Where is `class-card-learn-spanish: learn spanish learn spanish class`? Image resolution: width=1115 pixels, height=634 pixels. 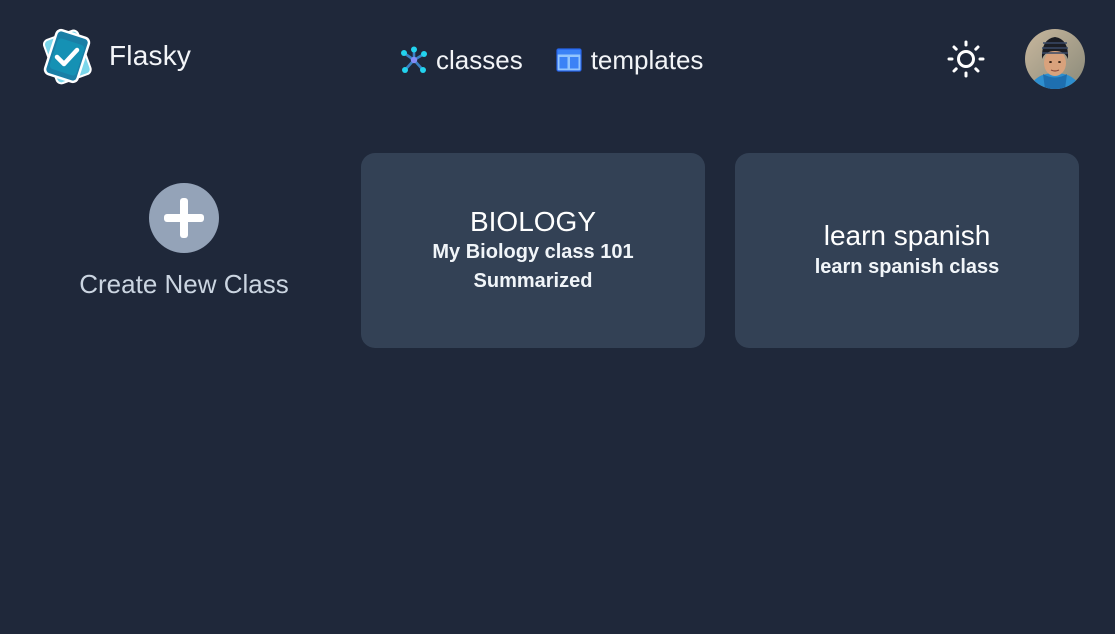 class-card-learn-spanish: learn spanish learn spanish class is located at coordinates (907, 250).